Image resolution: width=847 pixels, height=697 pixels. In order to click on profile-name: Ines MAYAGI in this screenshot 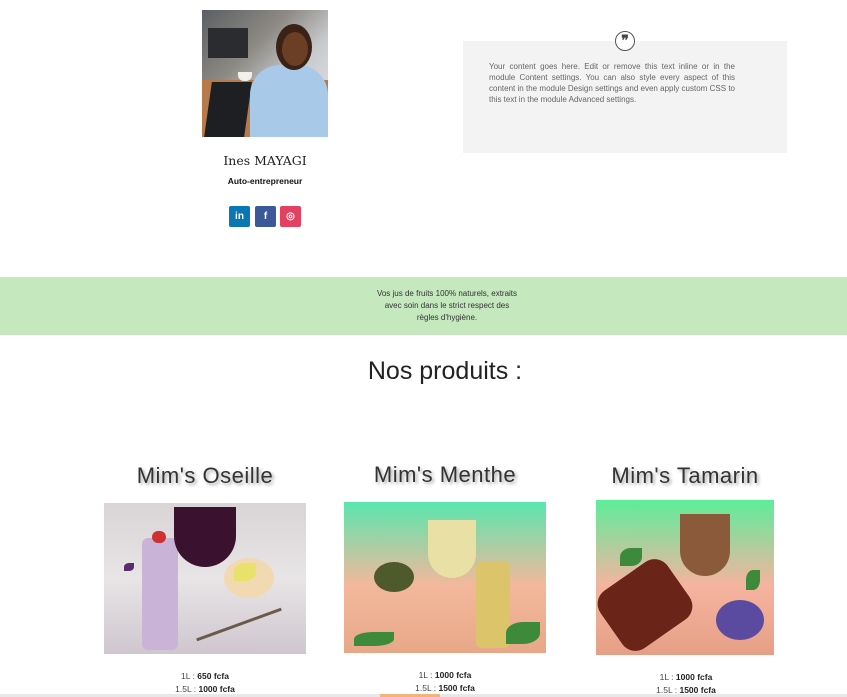, I will do `click(265, 160)`.